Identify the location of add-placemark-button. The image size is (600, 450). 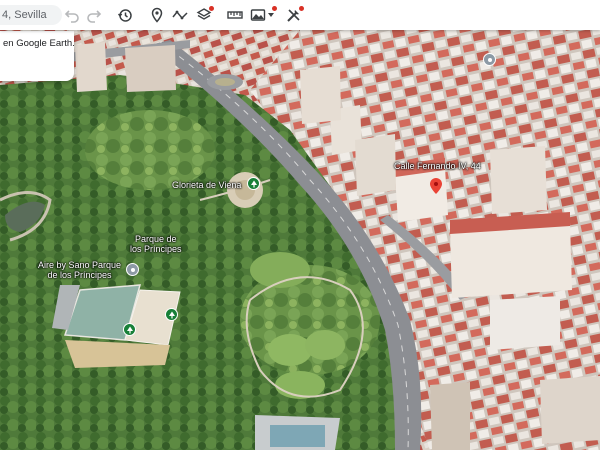
(157, 15).